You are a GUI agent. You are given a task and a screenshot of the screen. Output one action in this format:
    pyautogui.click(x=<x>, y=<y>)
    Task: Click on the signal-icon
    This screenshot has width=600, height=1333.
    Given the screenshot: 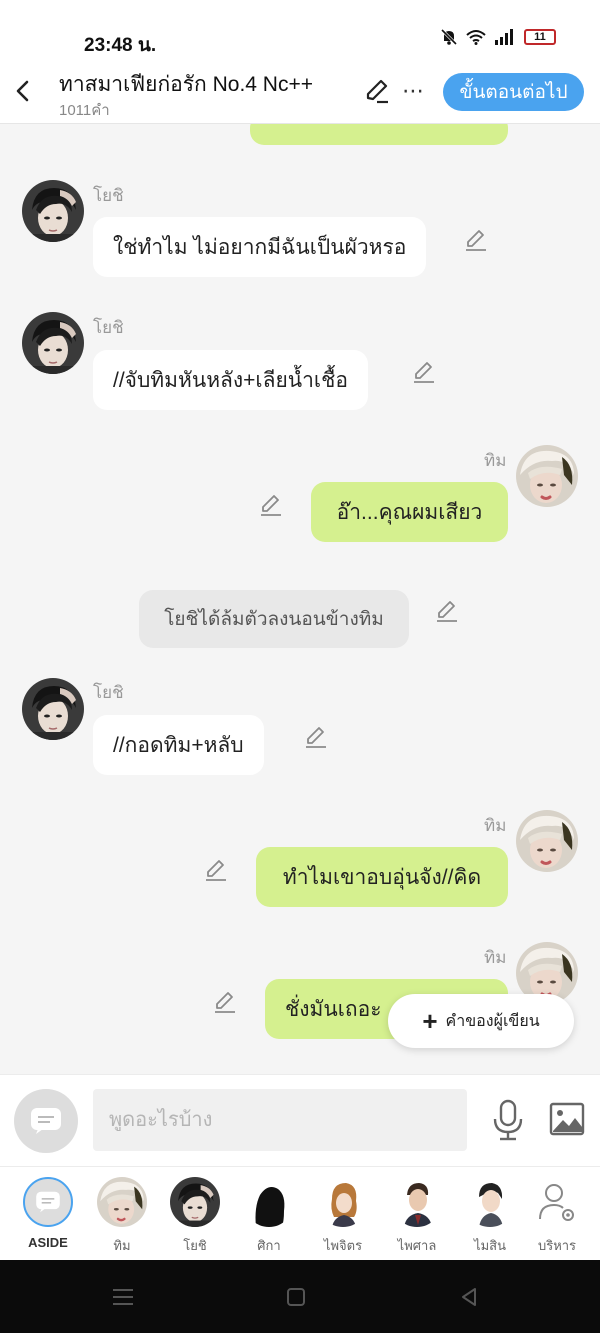 What is the action you would take?
    pyautogui.click(x=504, y=37)
    